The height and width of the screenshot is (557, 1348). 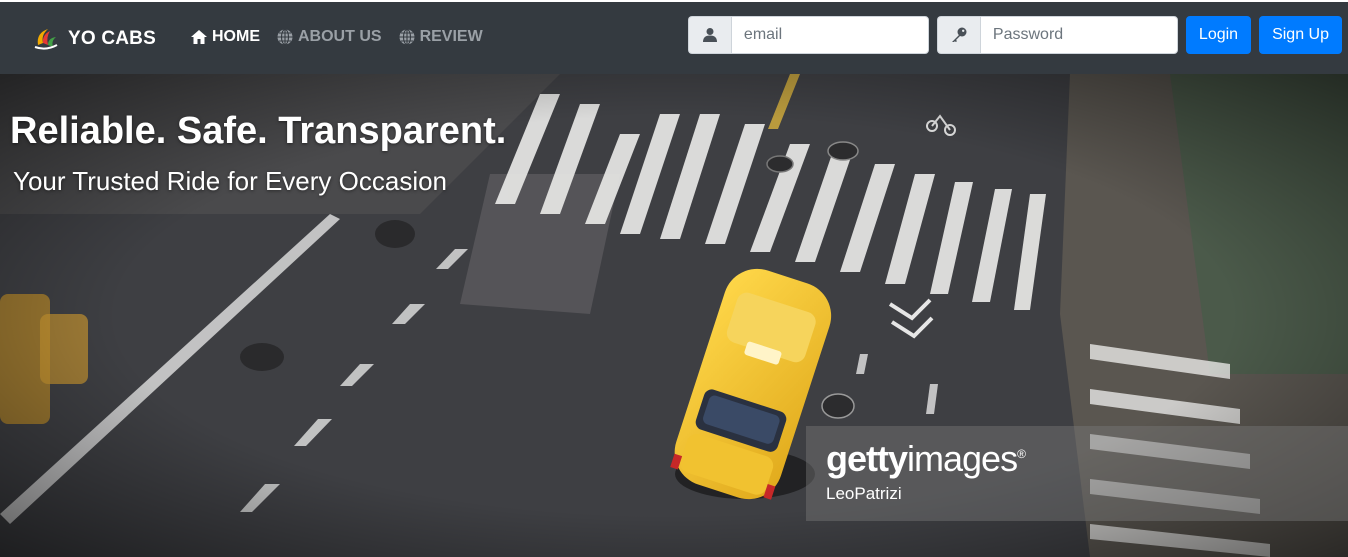 I want to click on login-form: Login Sign Up, so click(x=1014, y=35).